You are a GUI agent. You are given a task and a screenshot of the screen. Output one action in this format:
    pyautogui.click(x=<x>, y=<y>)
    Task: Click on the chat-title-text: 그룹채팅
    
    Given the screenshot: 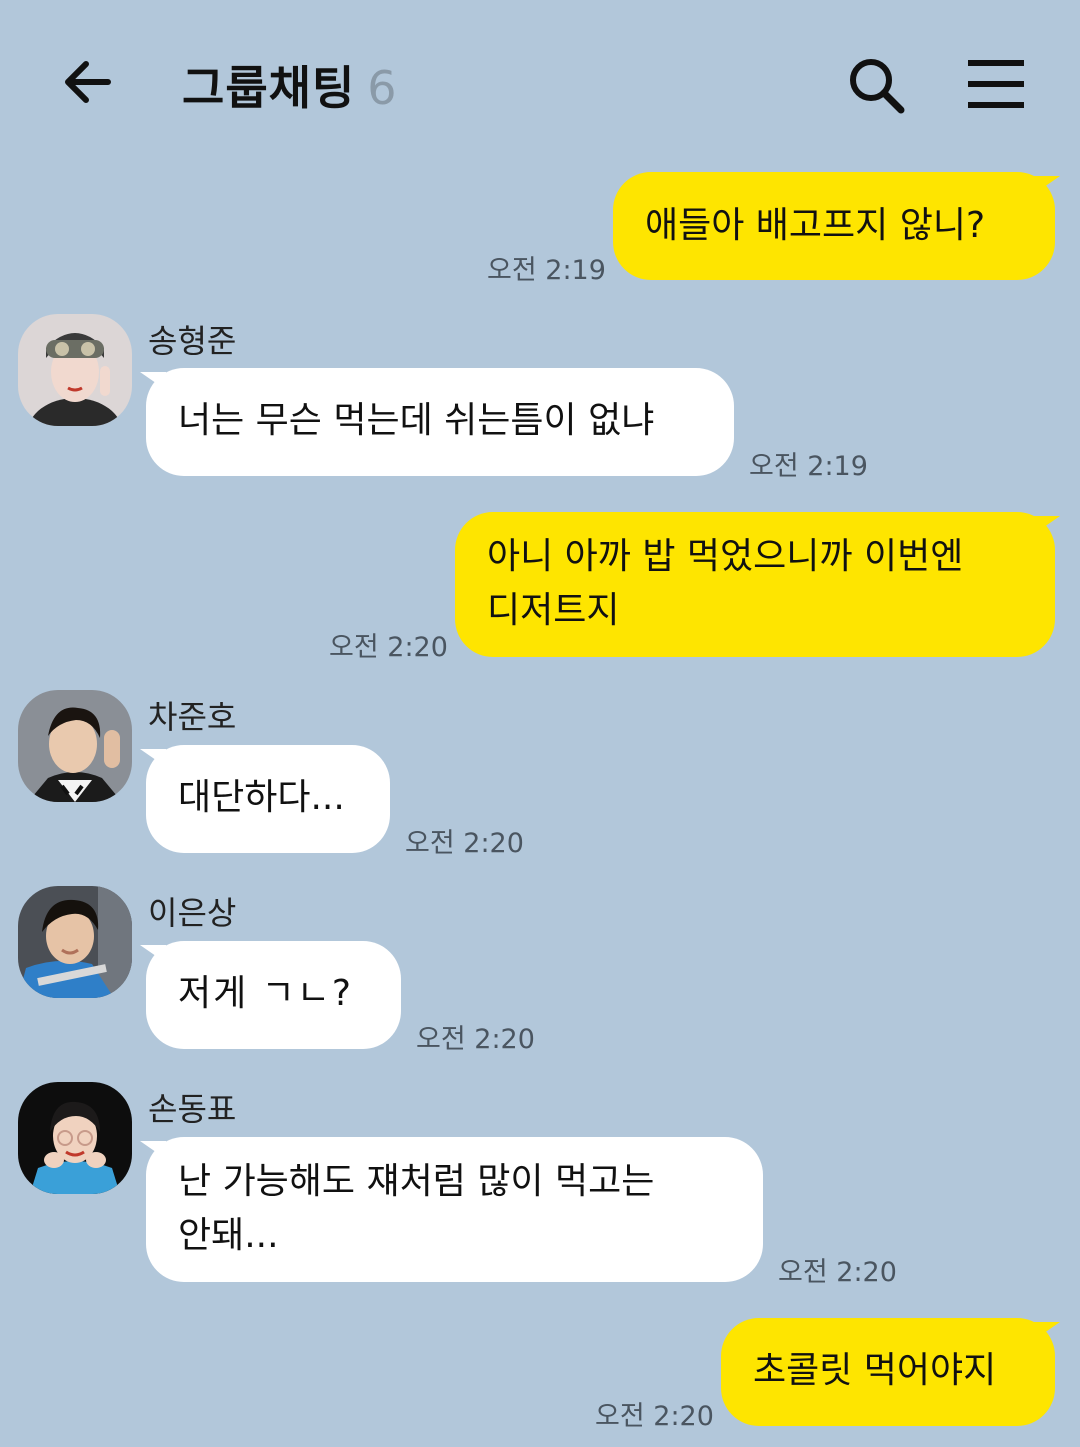 What is the action you would take?
    pyautogui.click(x=269, y=88)
    